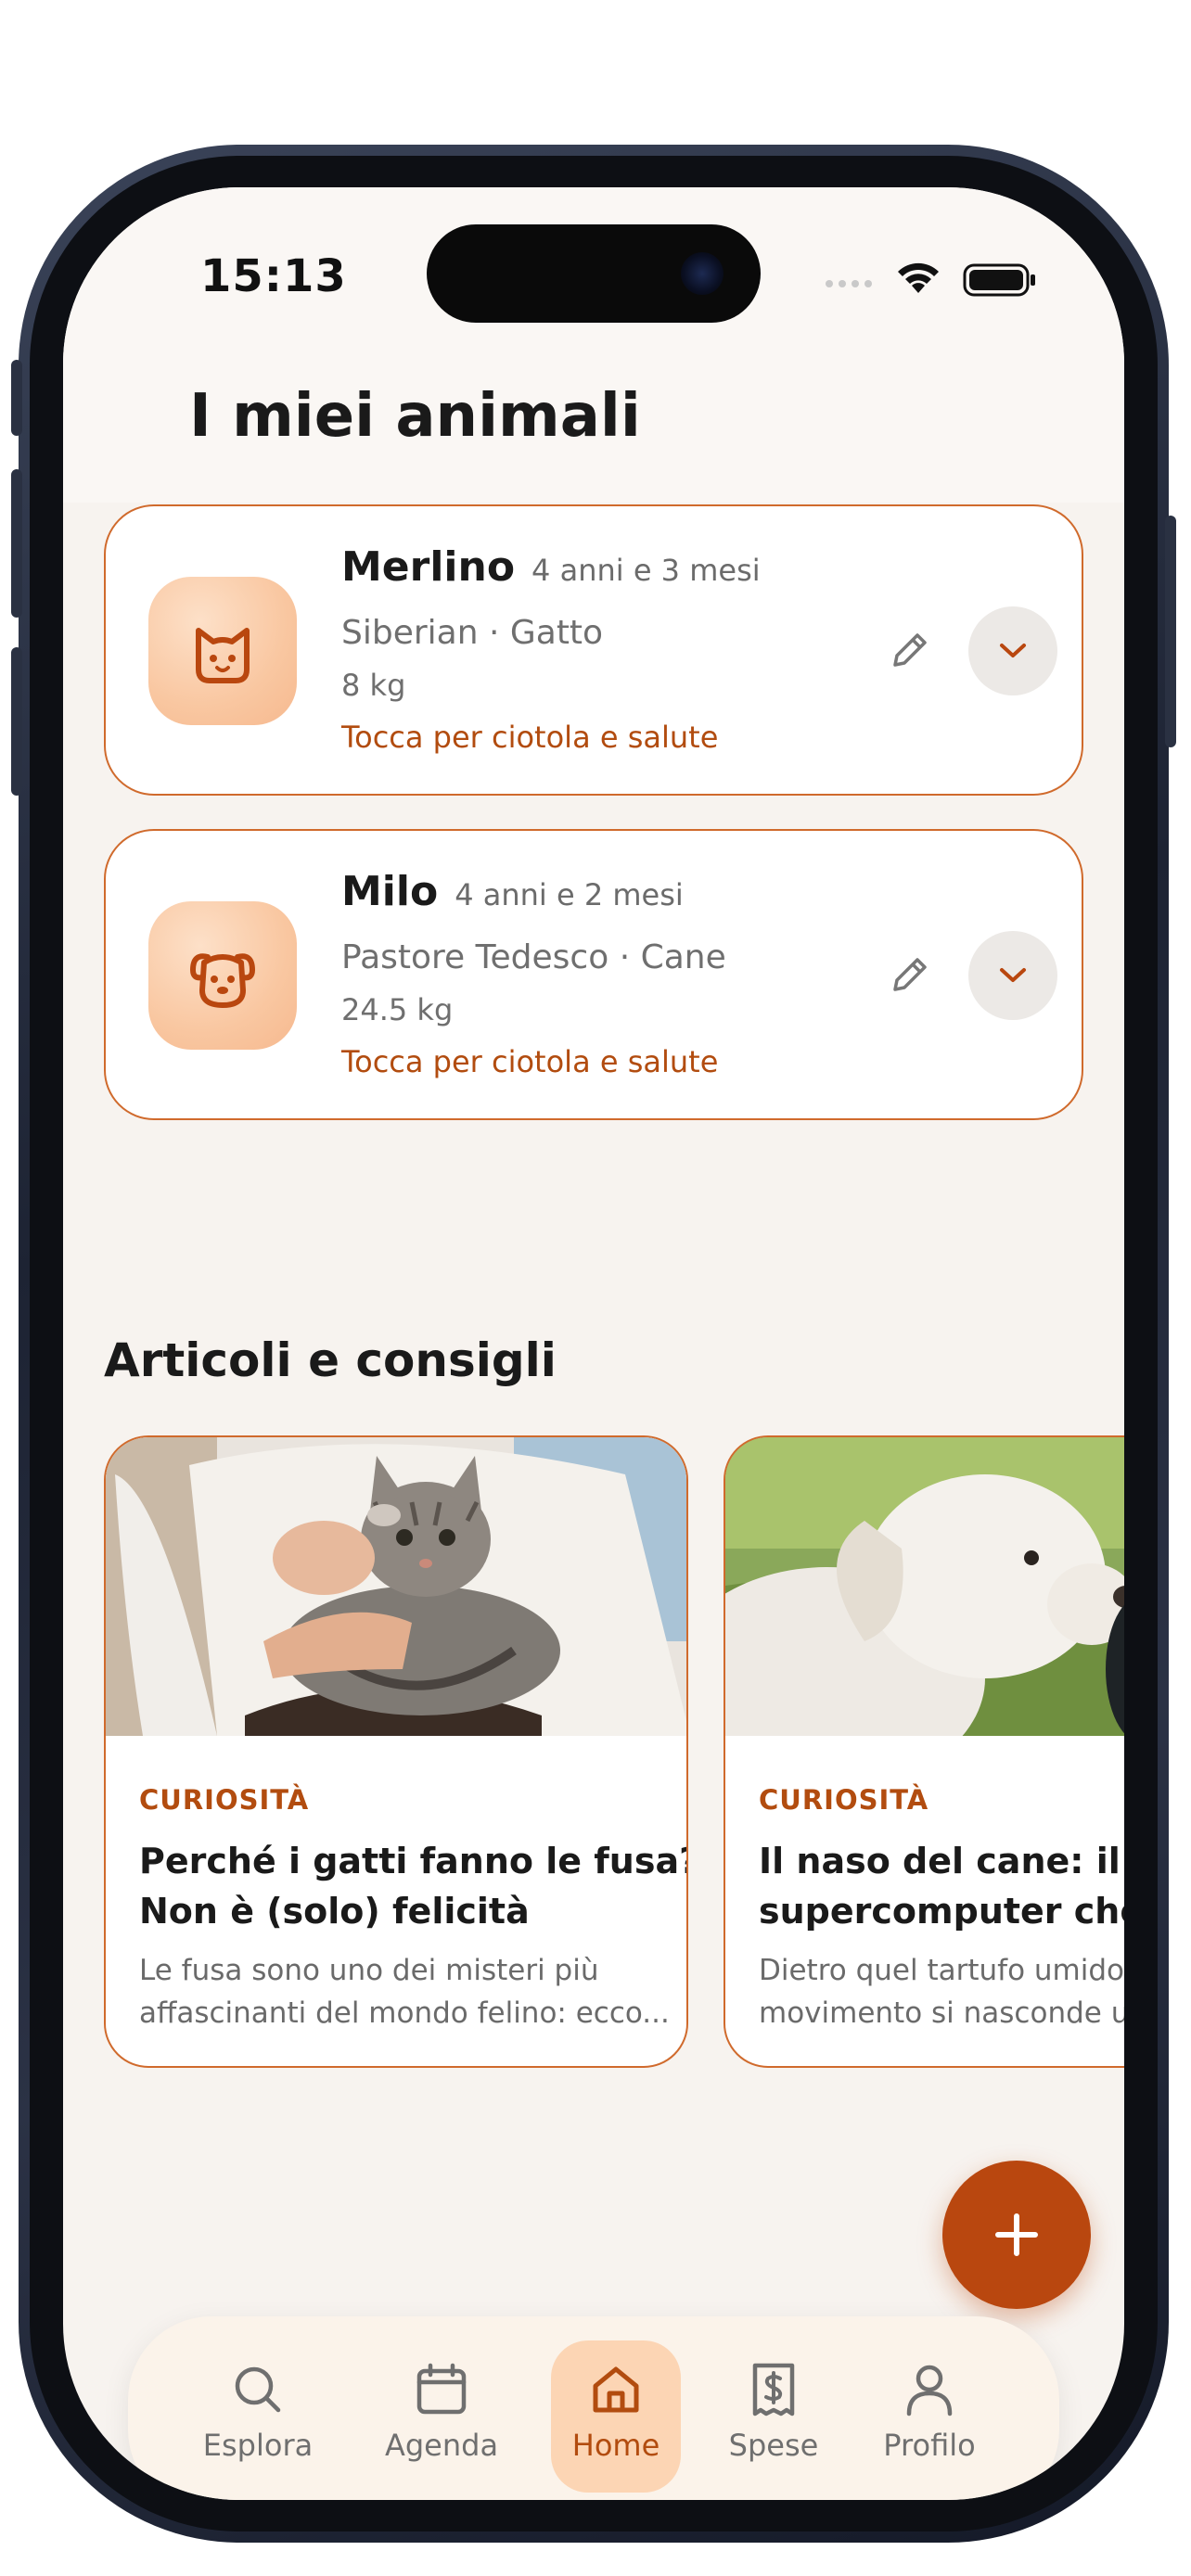  What do you see at coordinates (398, 1010) in the screenshot?
I see `pet-weight: 24.5 kg` at bounding box center [398, 1010].